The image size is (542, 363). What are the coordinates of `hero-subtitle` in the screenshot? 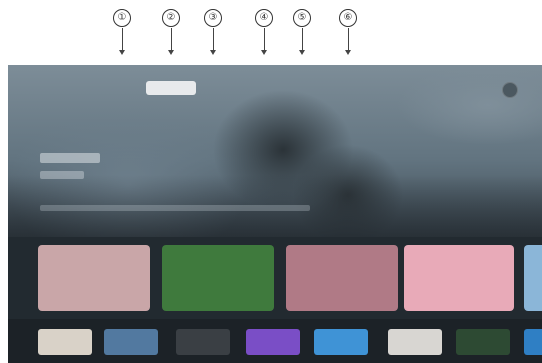 It's located at (62, 175).